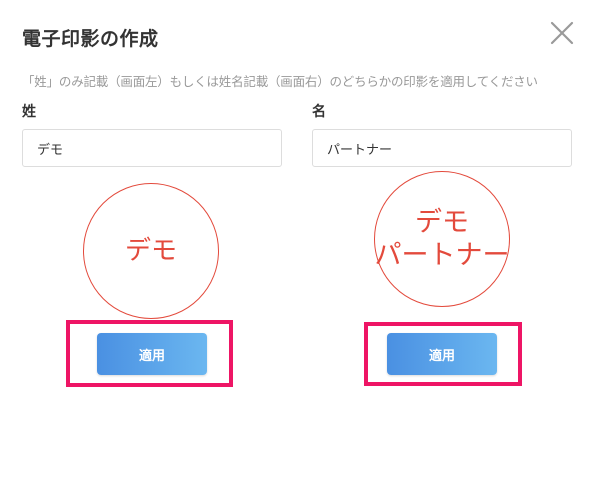 Image resolution: width=596 pixels, height=480 pixels. Describe the element at coordinates (152, 148) in the screenshot. I see `sei-input` at that location.